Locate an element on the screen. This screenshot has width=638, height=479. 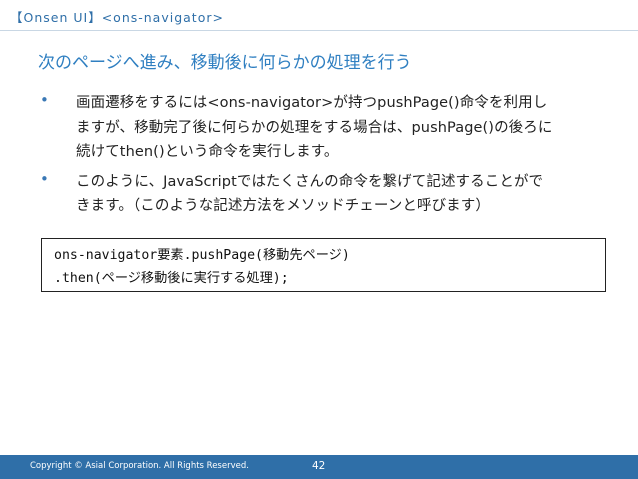
slide-title: 次のページへ進み、移動後に何らかの処理を行う is located at coordinates (225, 63).